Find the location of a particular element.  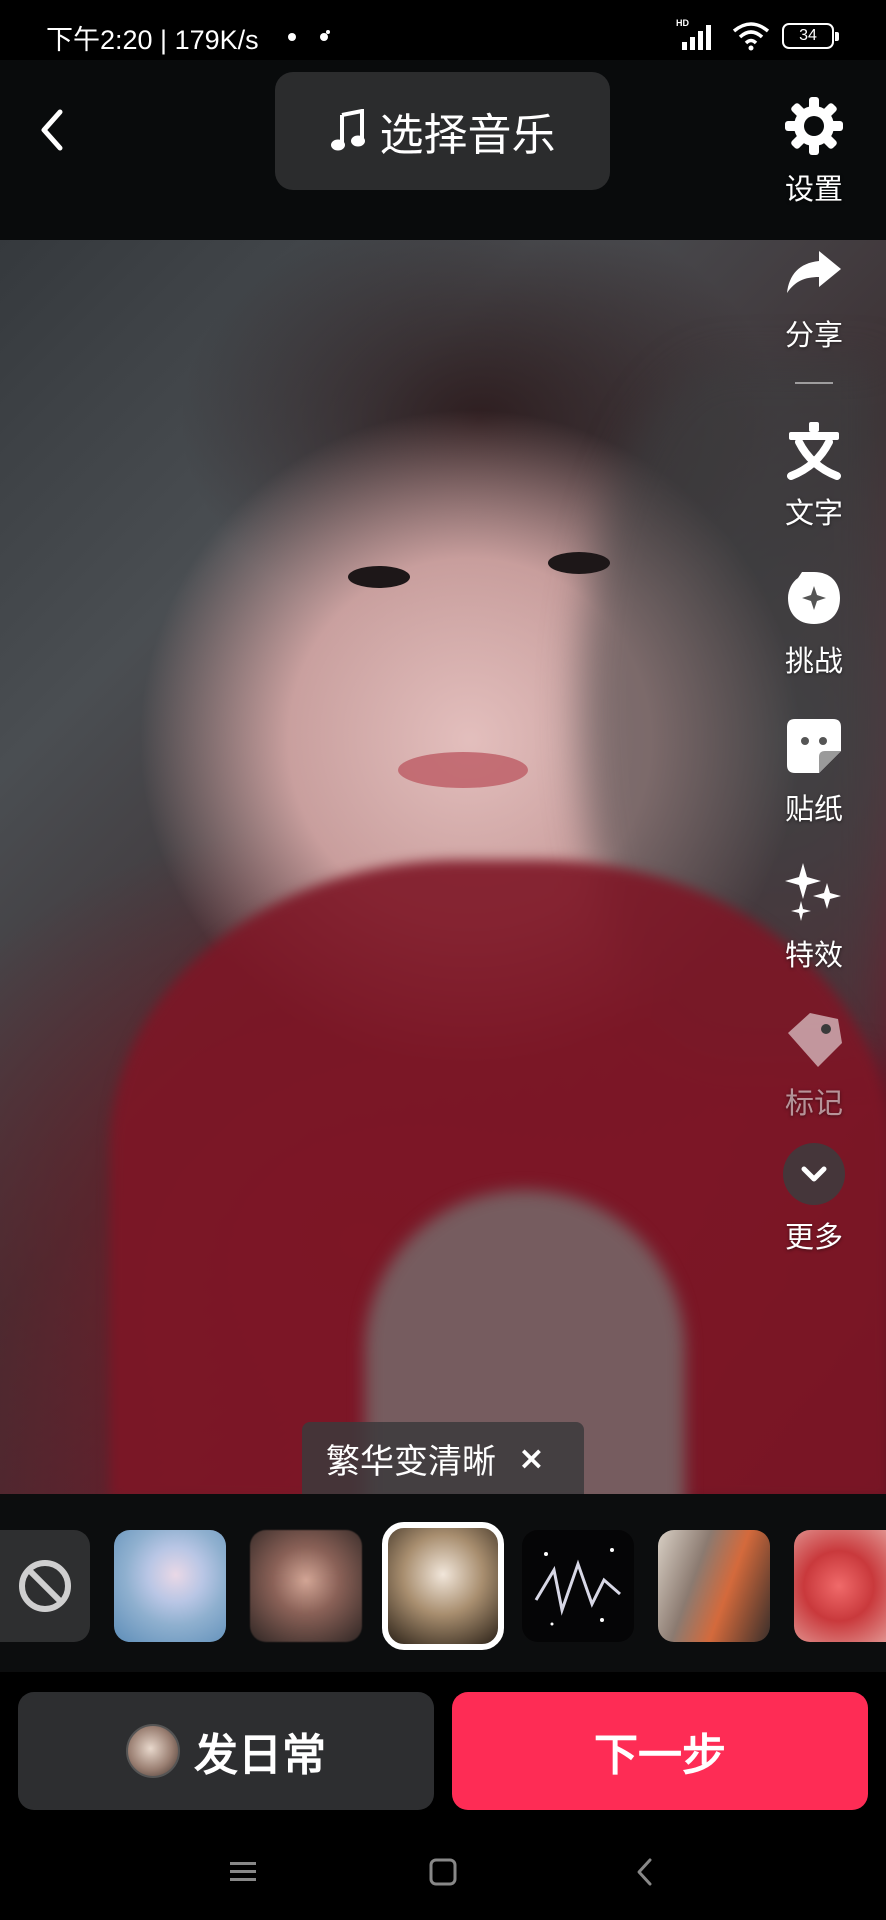

tag-icon is located at coordinates (815, 1040).